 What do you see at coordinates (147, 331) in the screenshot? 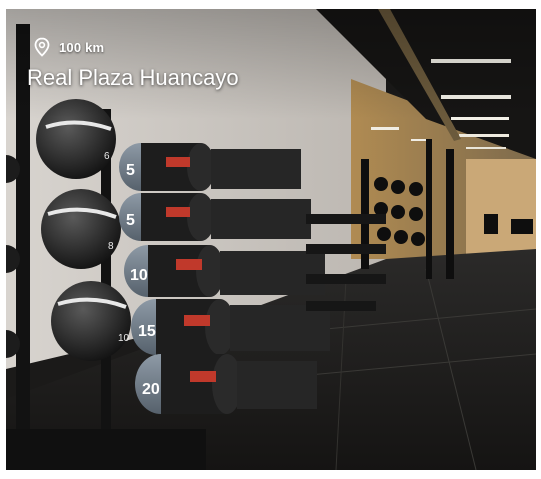
I see `svg-text: 15` at bounding box center [147, 331].